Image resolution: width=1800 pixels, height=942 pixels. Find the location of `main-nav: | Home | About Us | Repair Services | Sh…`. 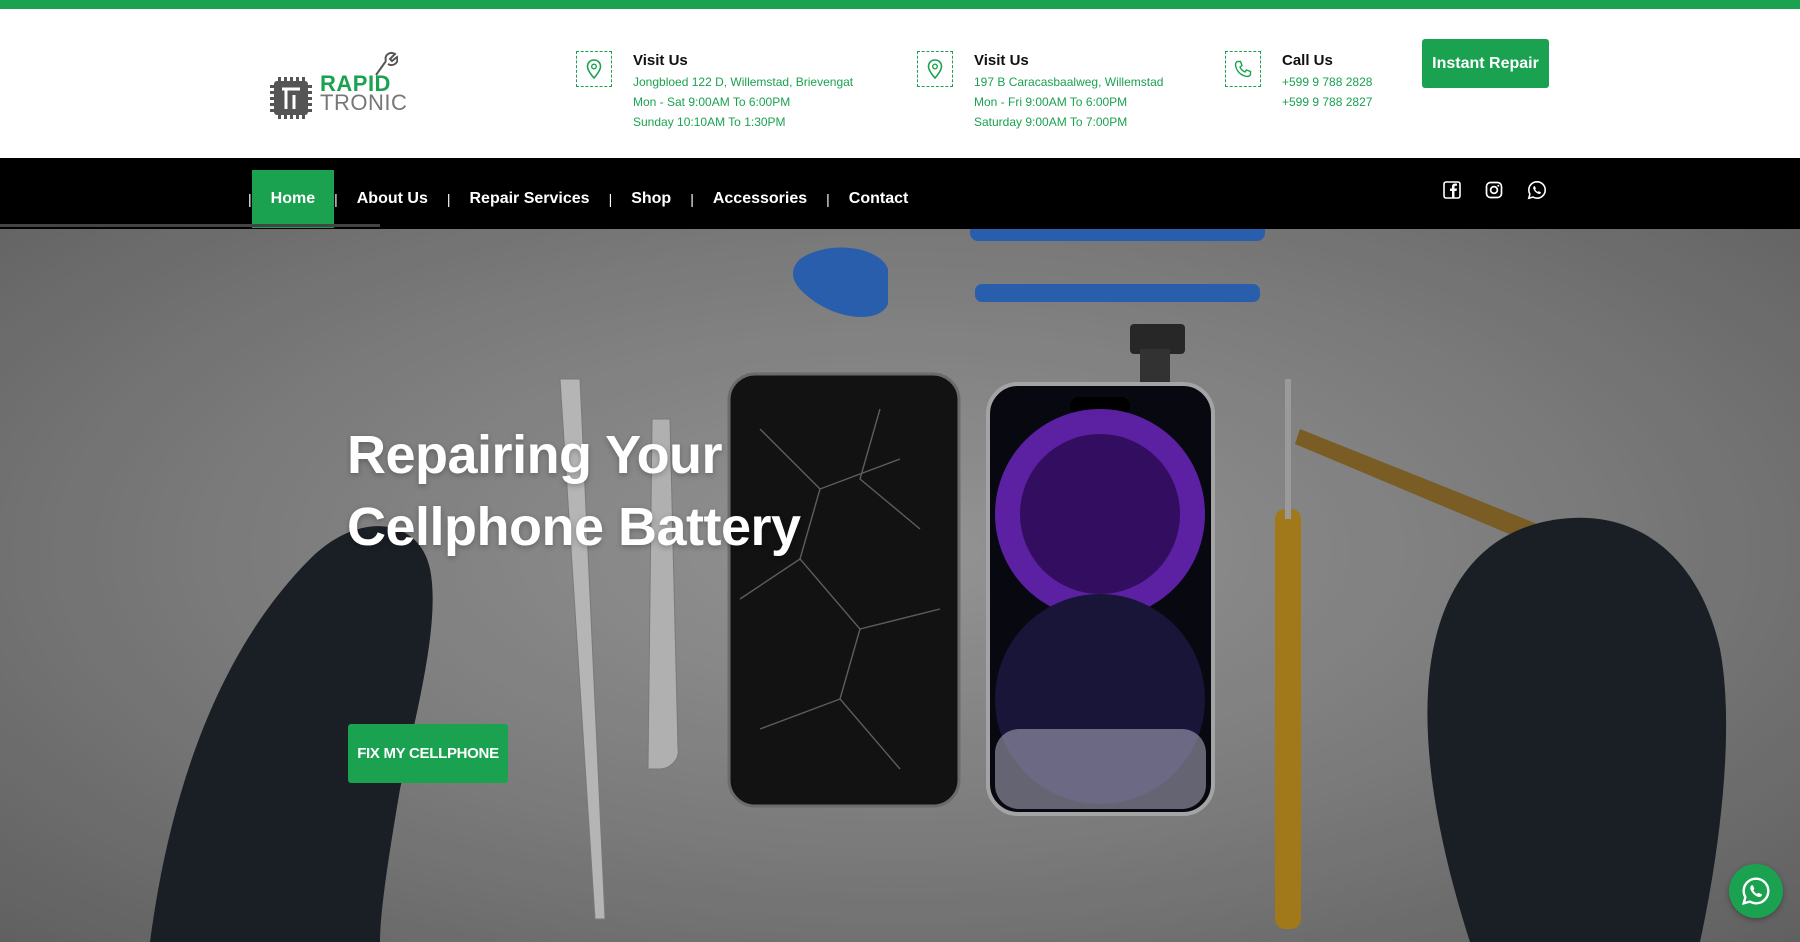

main-nav: | Home | About Us | Repair Services | Sh… is located at coordinates (900, 193).